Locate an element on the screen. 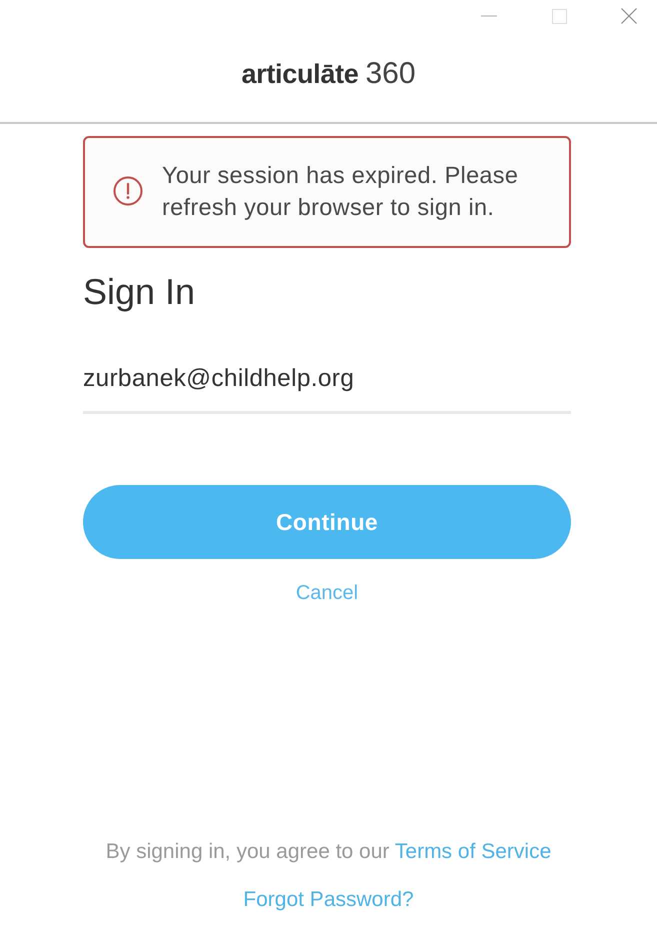 The width and height of the screenshot is (657, 928). email-field: zurbanek@childhelp.org is located at coordinates (327, 381).